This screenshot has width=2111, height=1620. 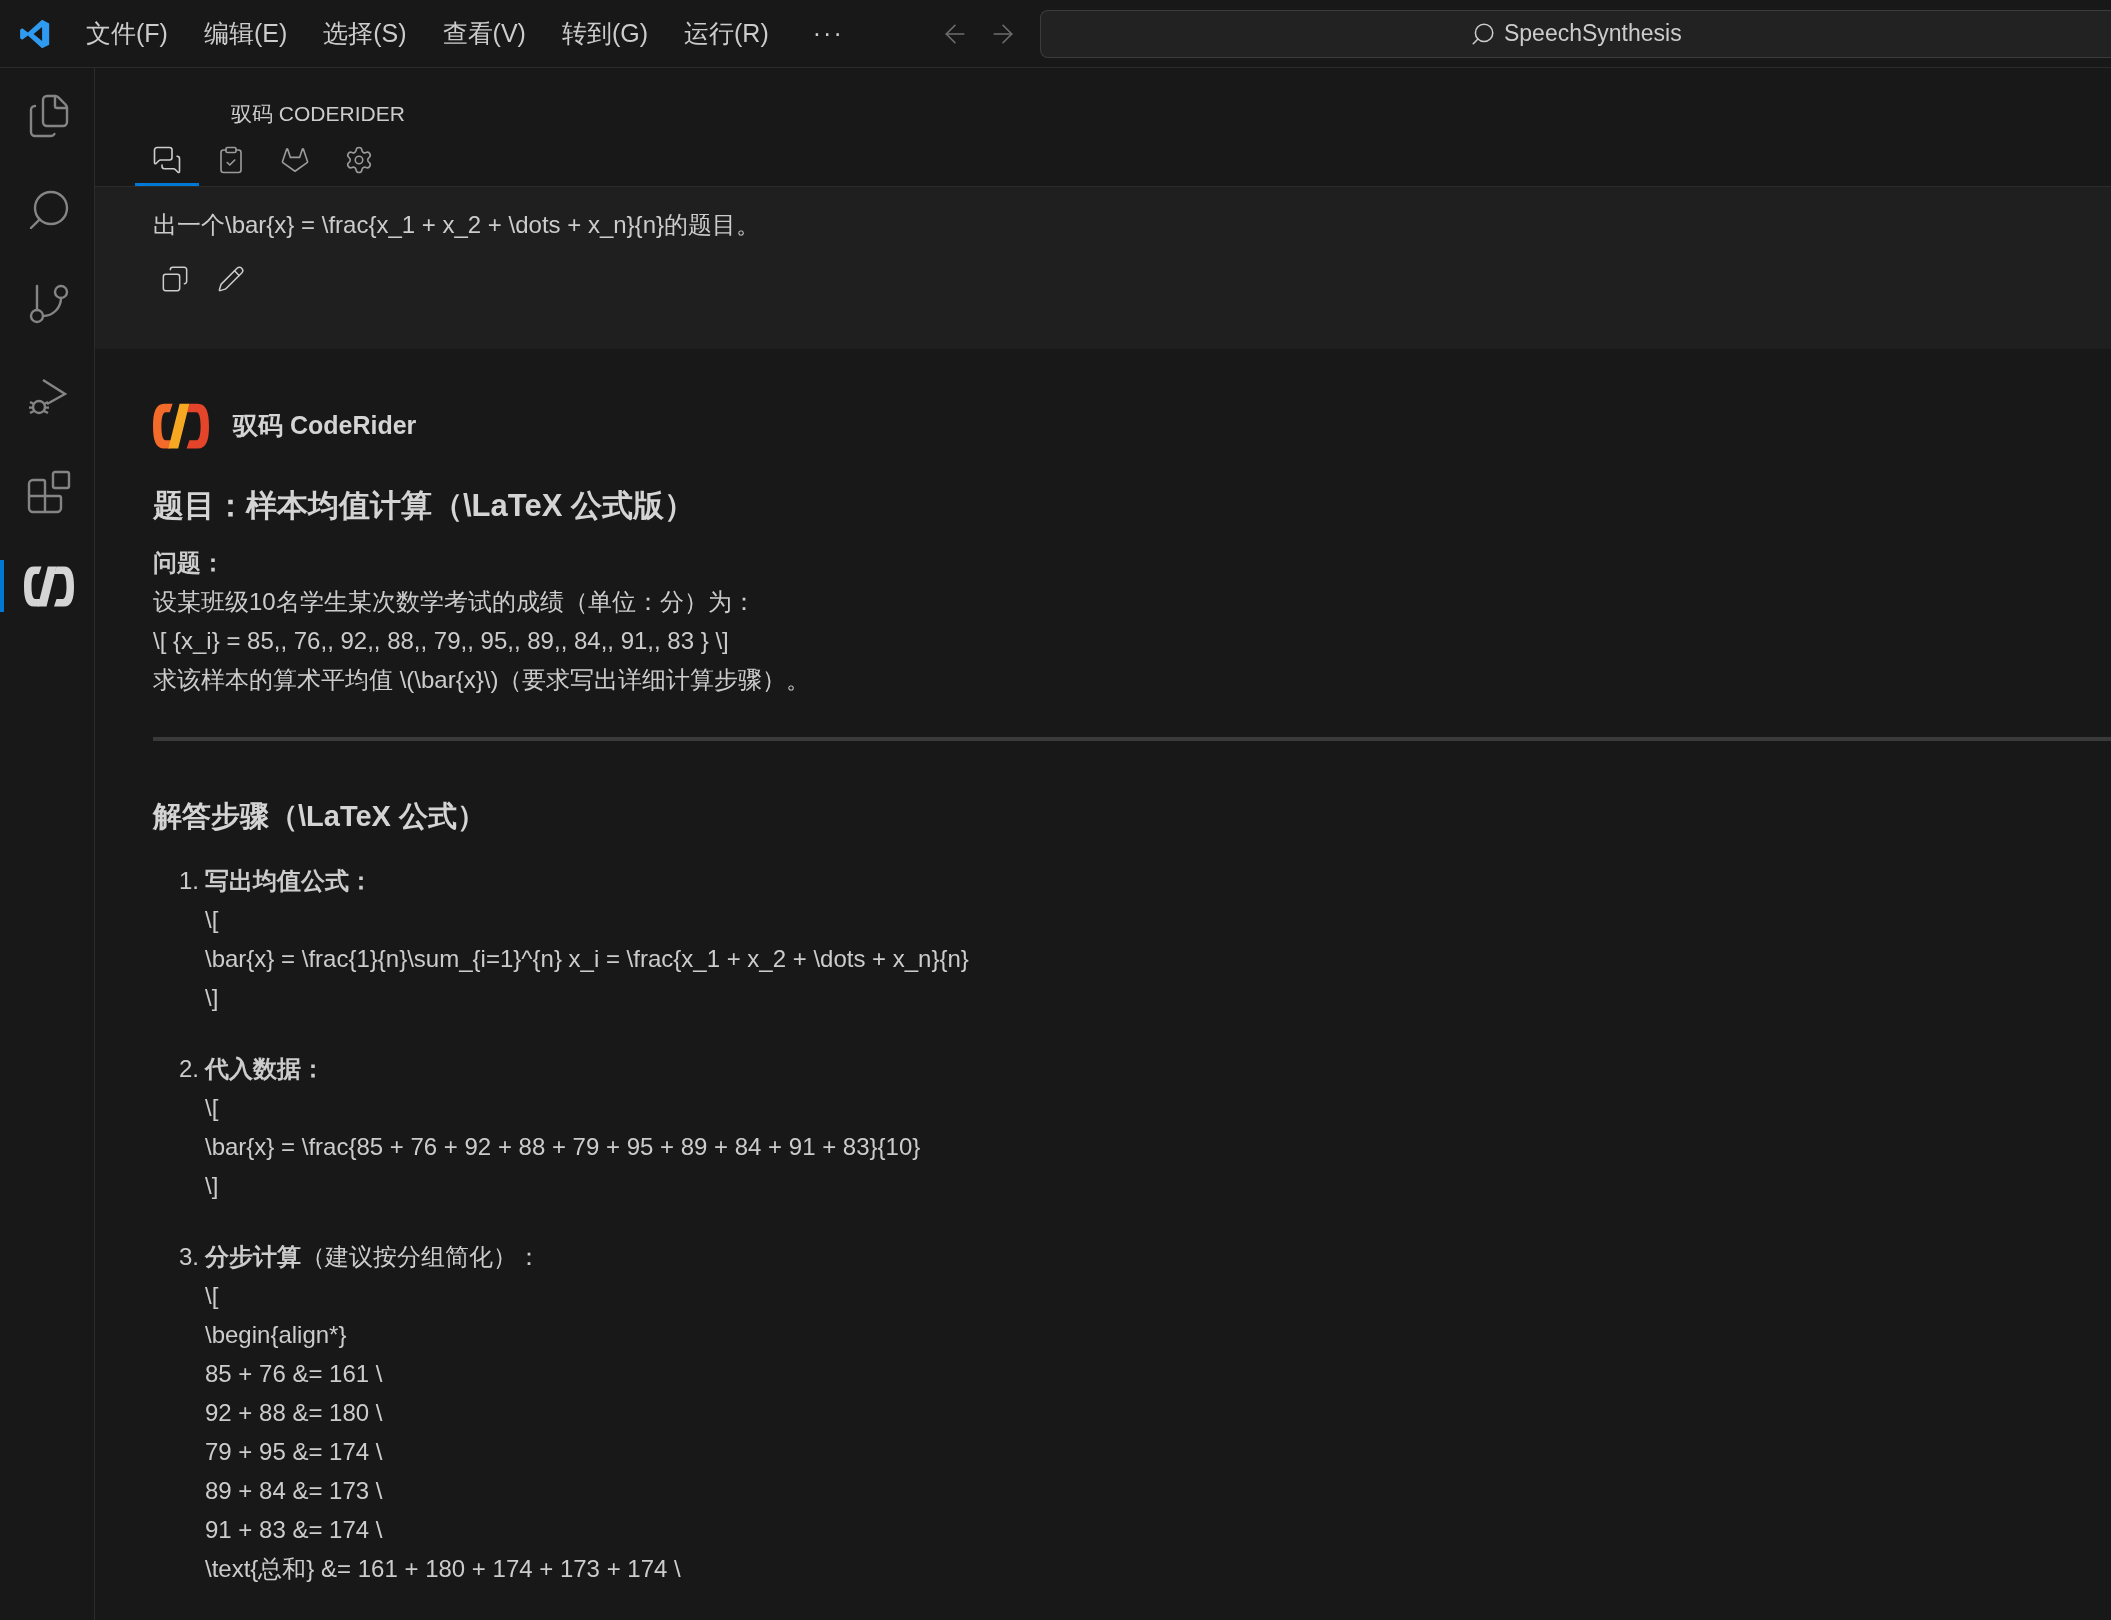 I want to click on menu-item: 运行(R), so click(x=726, y=33).